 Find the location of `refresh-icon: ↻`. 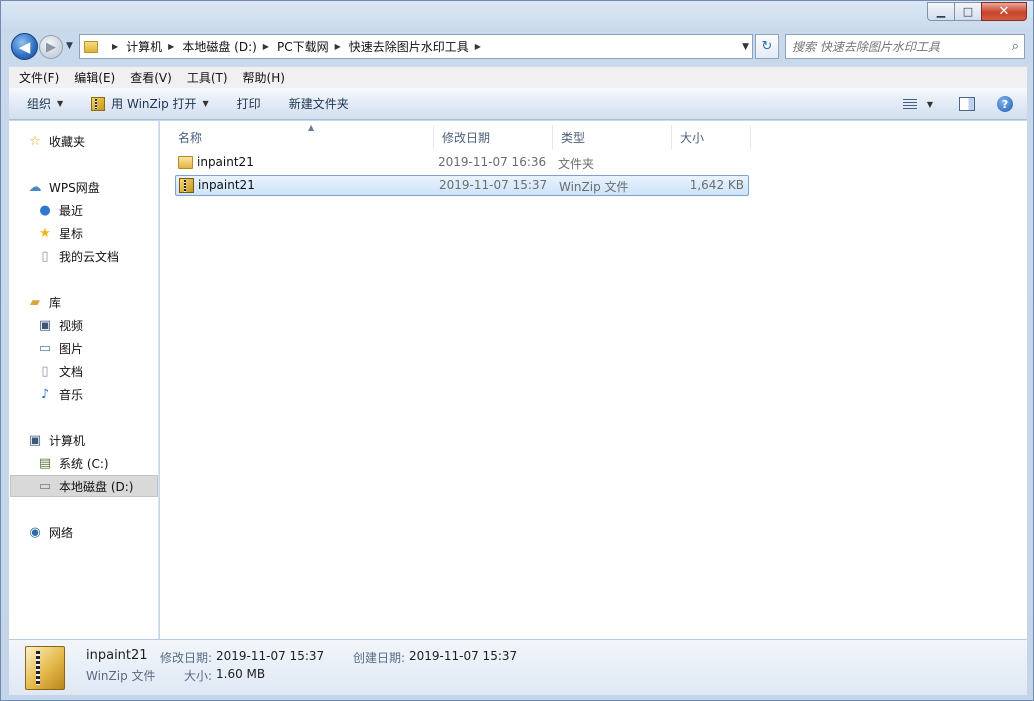

refresh-icon: ↻ is located at coordinates (767, 46).